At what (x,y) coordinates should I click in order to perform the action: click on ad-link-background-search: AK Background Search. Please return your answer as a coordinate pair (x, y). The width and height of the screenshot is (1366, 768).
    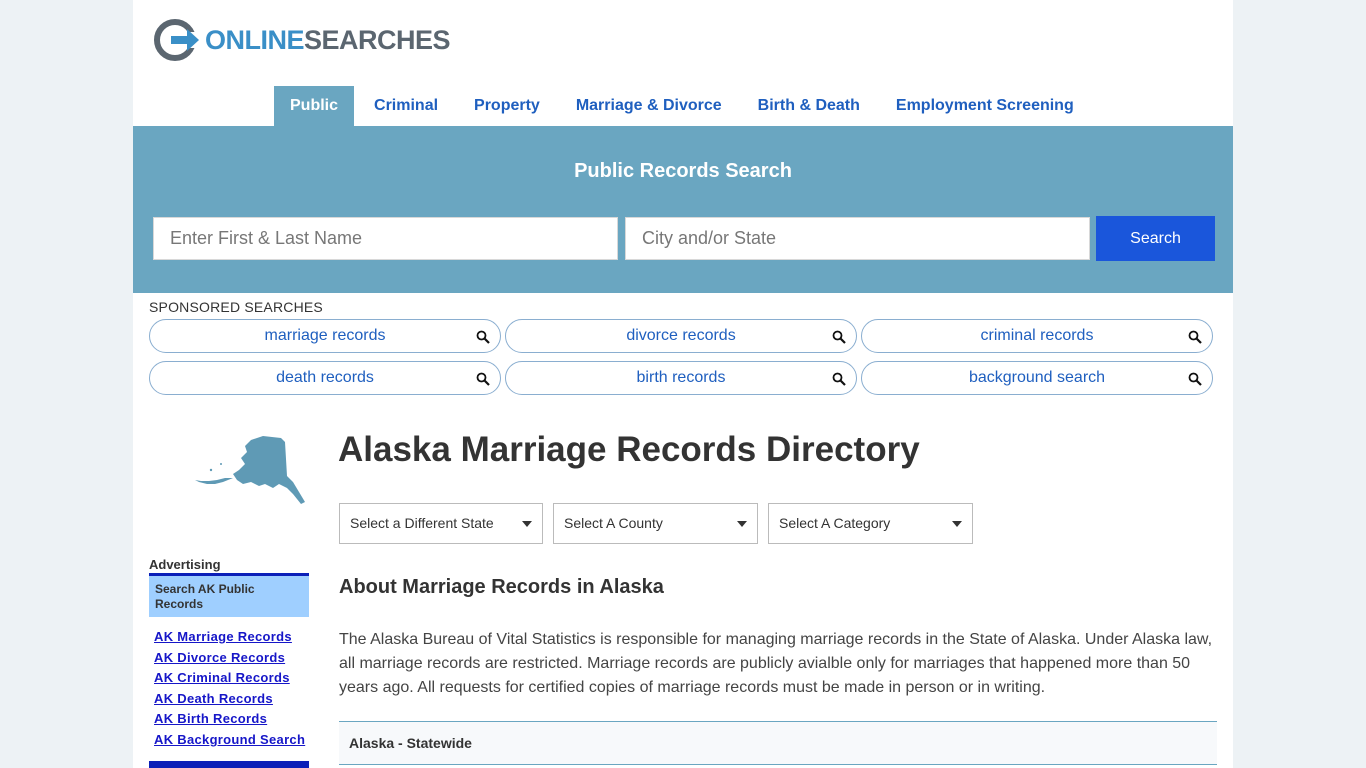
    Looking at the image, I should click on (229, 740).